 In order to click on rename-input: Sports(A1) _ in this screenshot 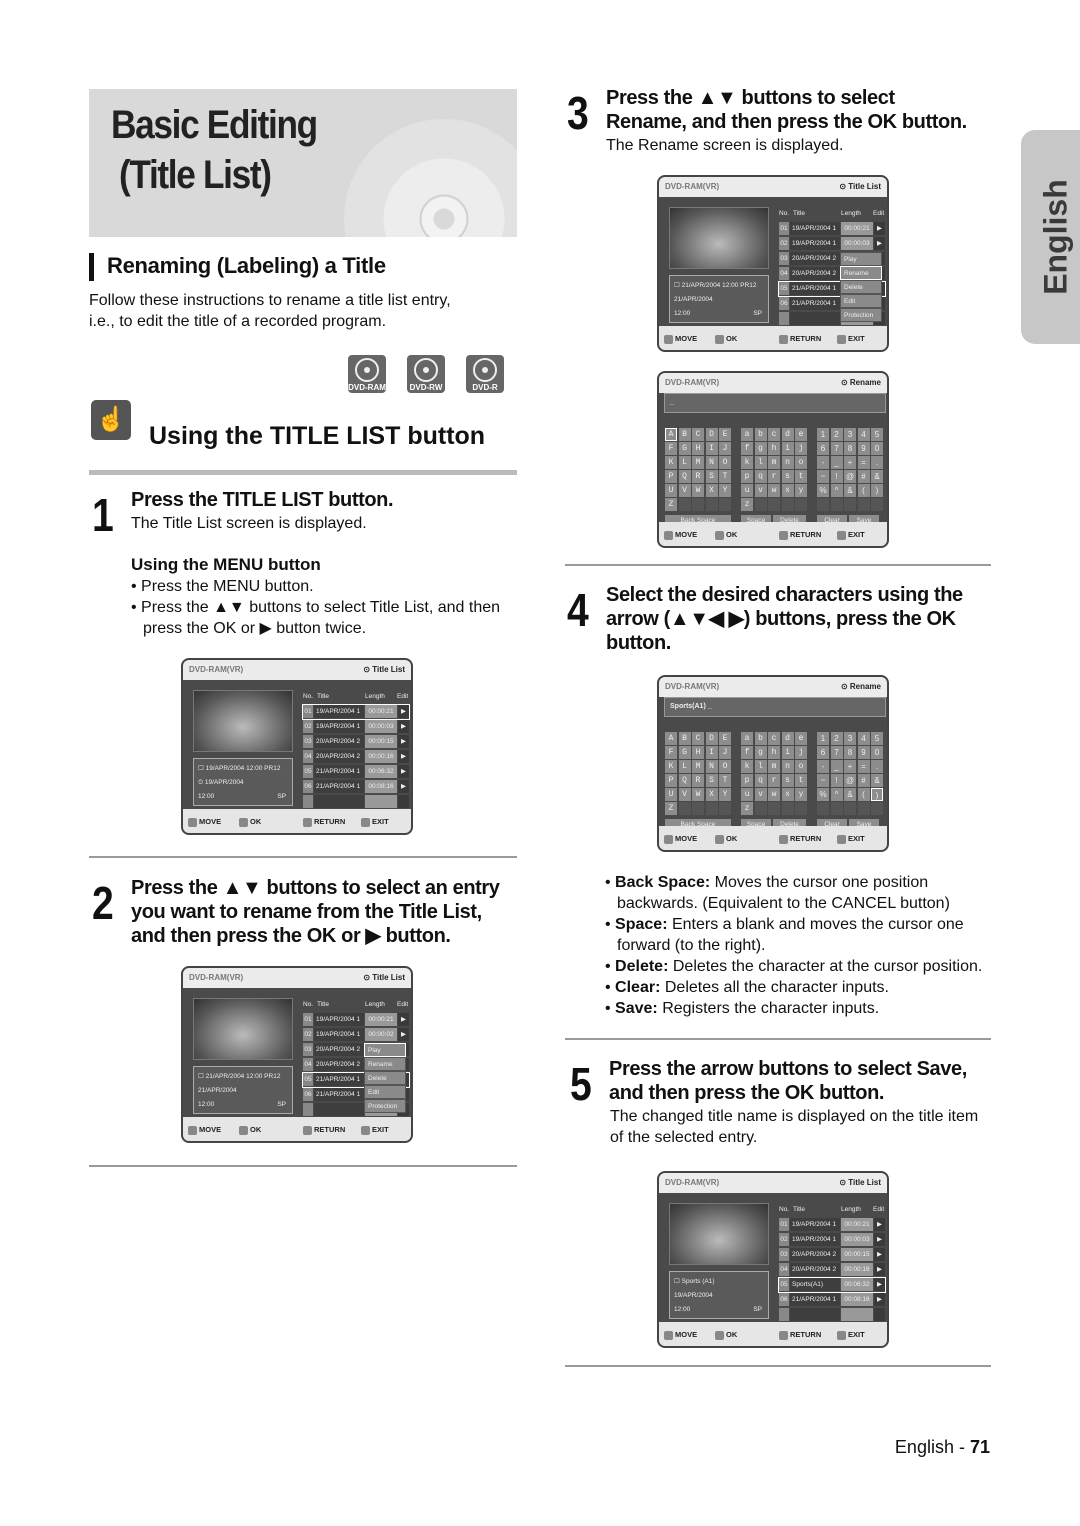, I will do `click(775, 707)`.